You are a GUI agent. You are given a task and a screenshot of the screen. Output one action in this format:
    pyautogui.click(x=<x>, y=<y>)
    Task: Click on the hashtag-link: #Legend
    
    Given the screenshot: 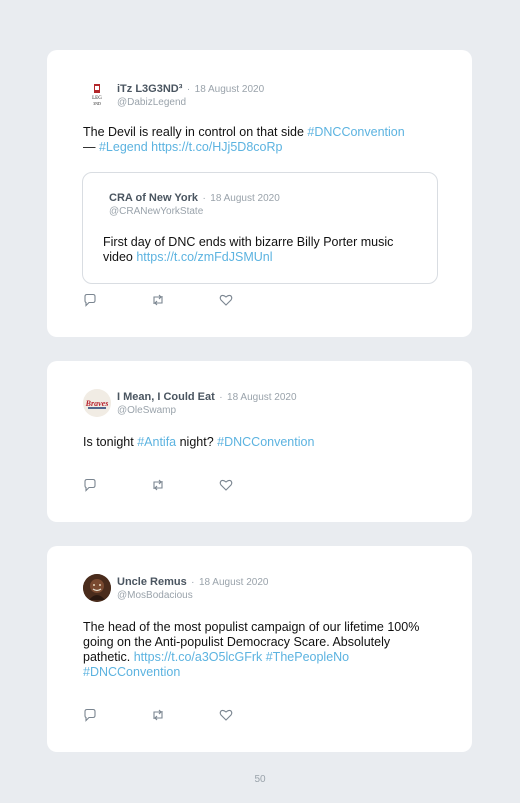 What is the action you would take?
    pyautogui.click(x=123, y=147)
    